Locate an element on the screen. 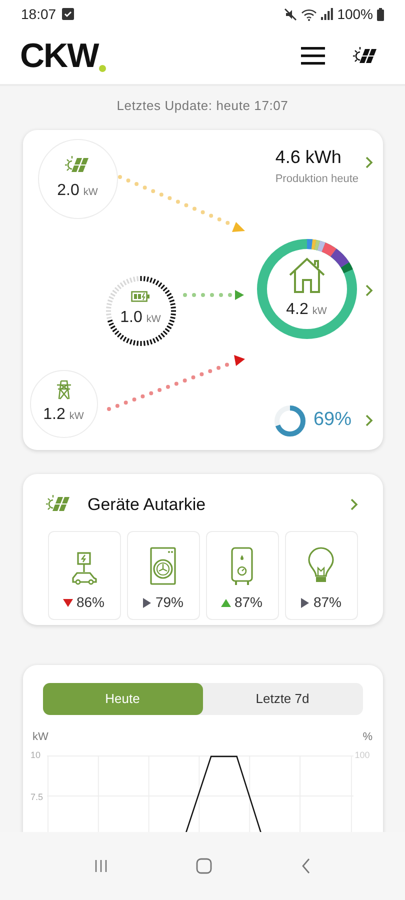 Image resolution: width=405 pixels, height=900 pixels. battery-charging-icon is located at coordinates (140, 296).